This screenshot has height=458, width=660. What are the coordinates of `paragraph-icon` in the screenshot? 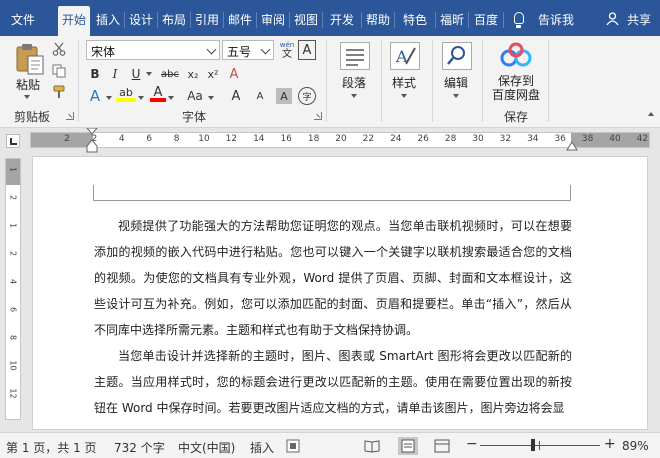 It's located at (355, 56).